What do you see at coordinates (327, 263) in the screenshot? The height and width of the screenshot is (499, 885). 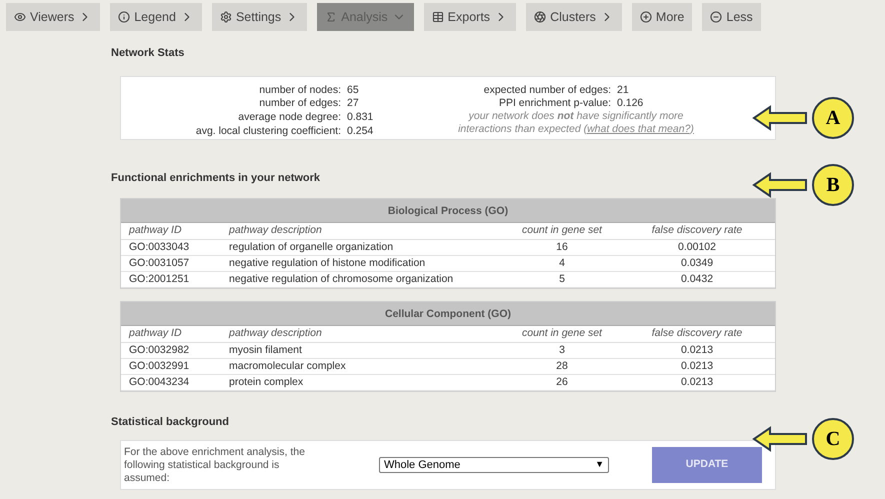 I see `table-cell-text: negative regulation of histone modification` at bounding box center [327, 263].